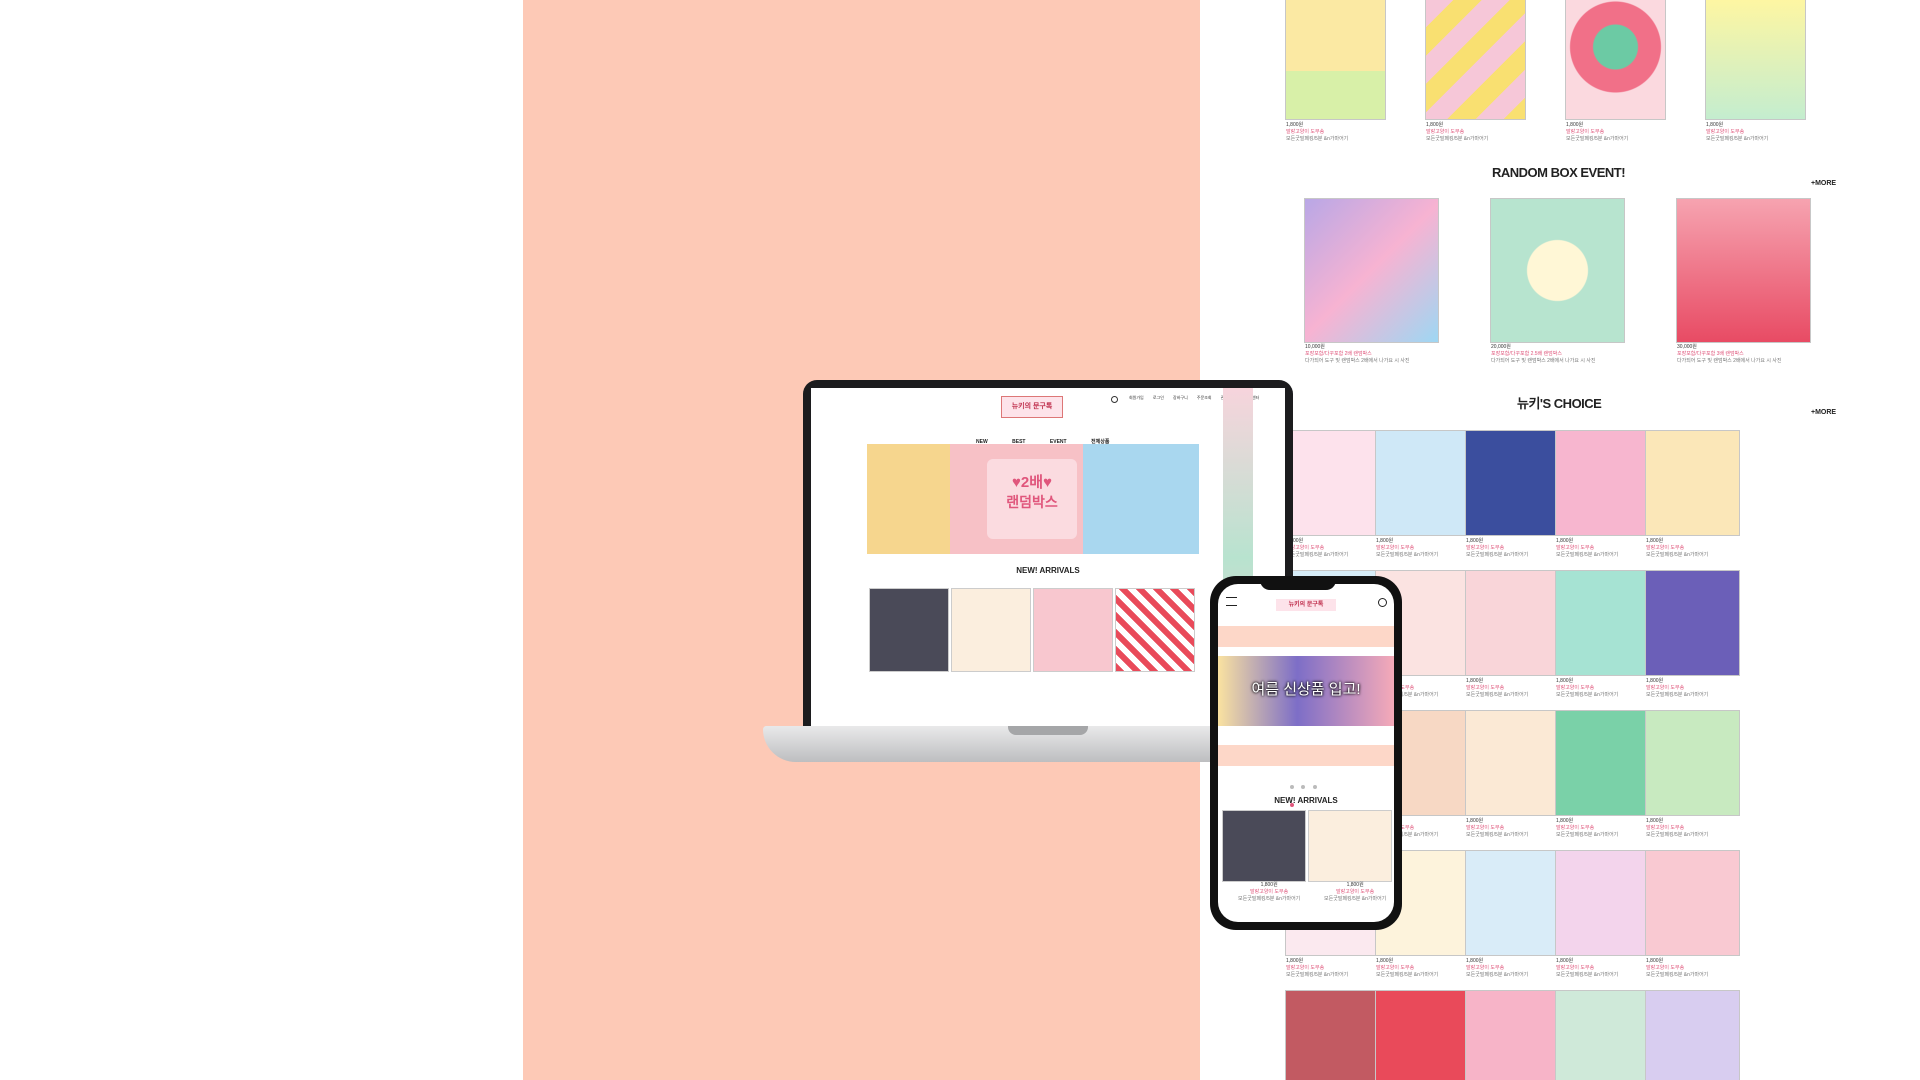 This screenshot has height=1080, width=1920. I want to click on section-title-choice: 뉴키'S CHOICE, so click(1559, 403).